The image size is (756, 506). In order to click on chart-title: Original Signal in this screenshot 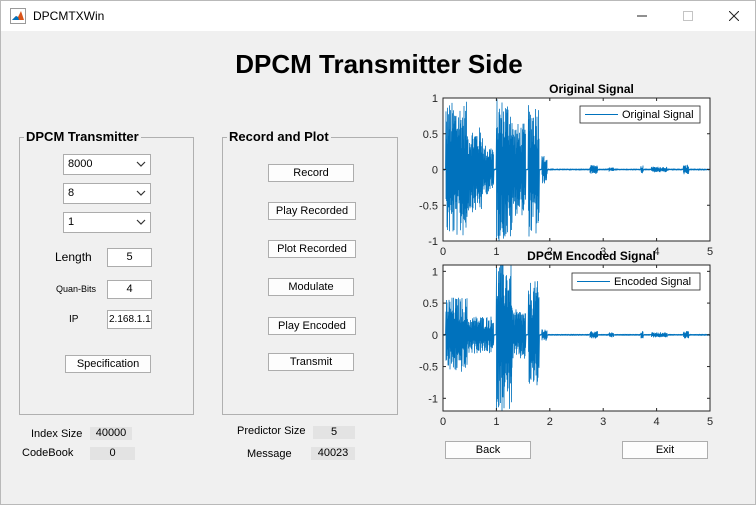, I will do `click(591, 89)`.